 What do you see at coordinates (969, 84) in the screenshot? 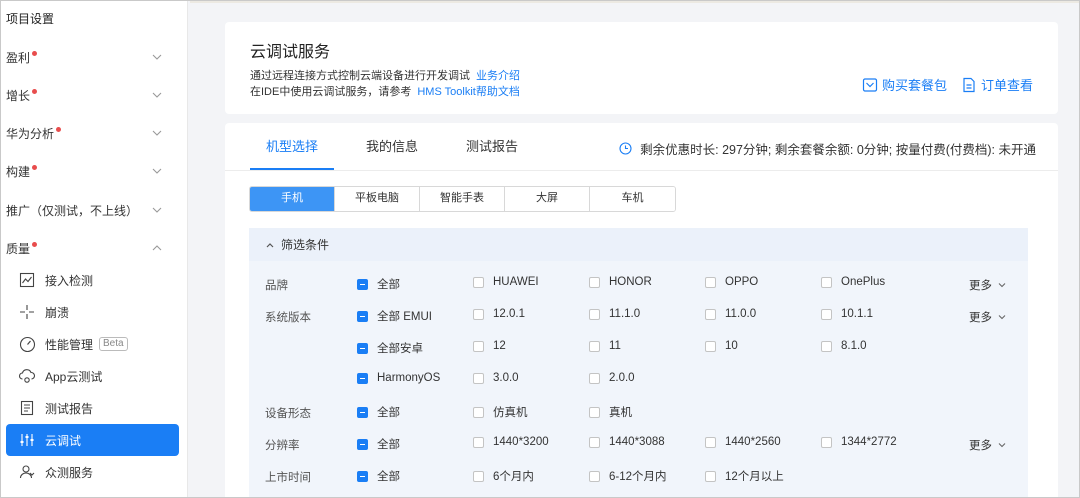
I see `document-icon` at bounding box center [969, 84].